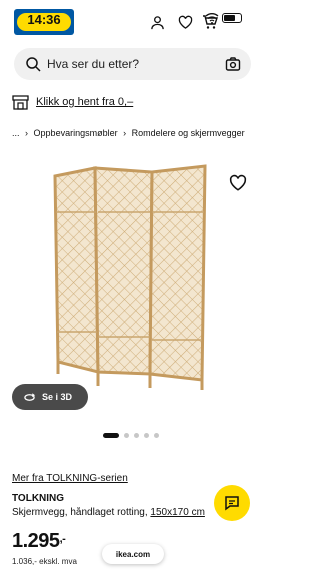  What do you see at coordinates (44, 19) in the screenshot?
I see `status-time: 14:36` at bounding box center [44, 19].